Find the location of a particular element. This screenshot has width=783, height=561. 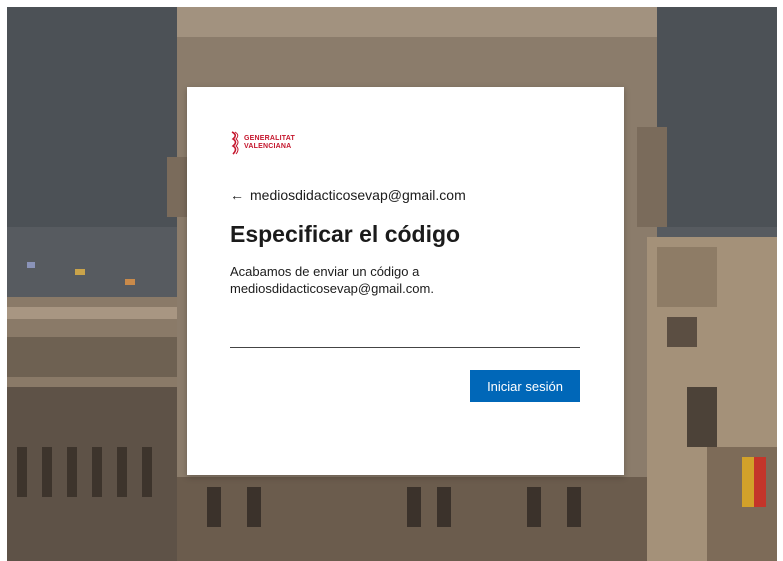

back-arrow-icon: ← is located at coordinates (237, 195).